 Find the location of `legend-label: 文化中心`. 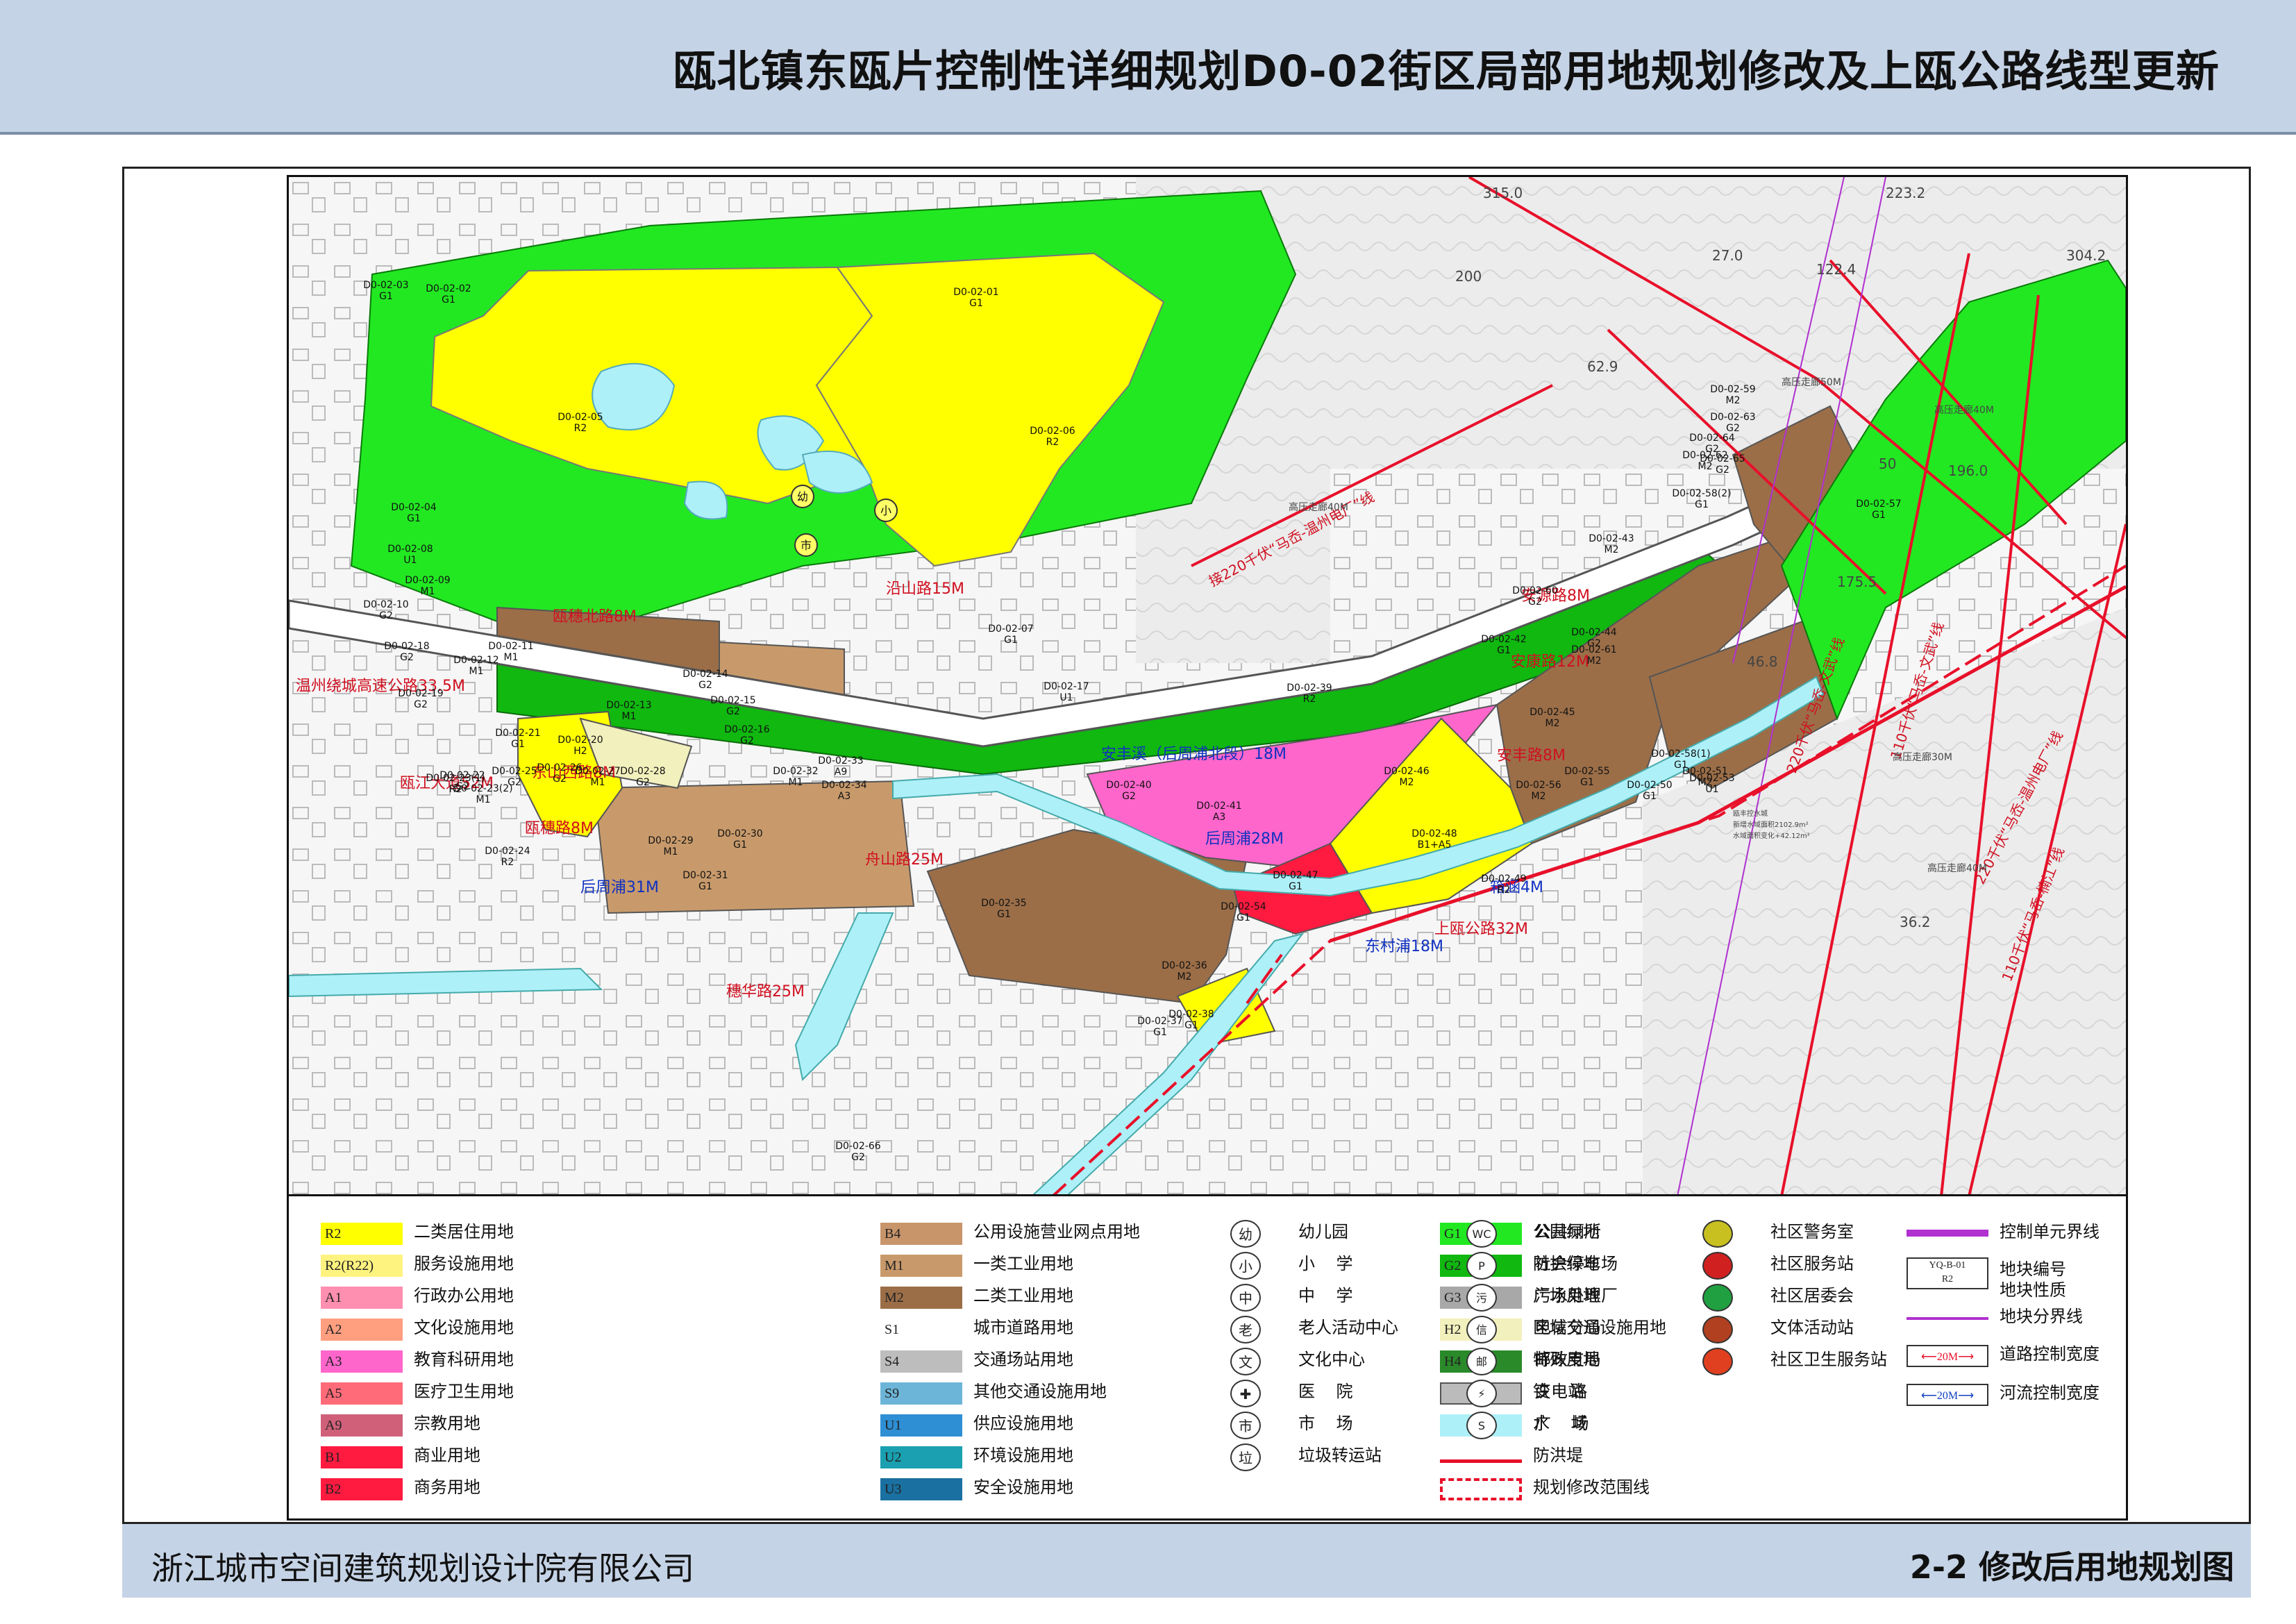

legend-label: 文化中心 is located at coordinates (1331, 1359).